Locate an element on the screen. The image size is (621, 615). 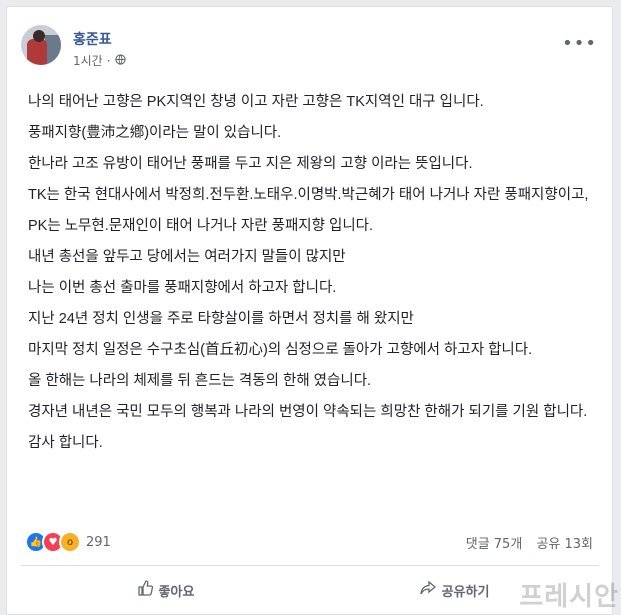
post-header: 홍준표 1시간 · ••• is located at coordinates (311, 48).